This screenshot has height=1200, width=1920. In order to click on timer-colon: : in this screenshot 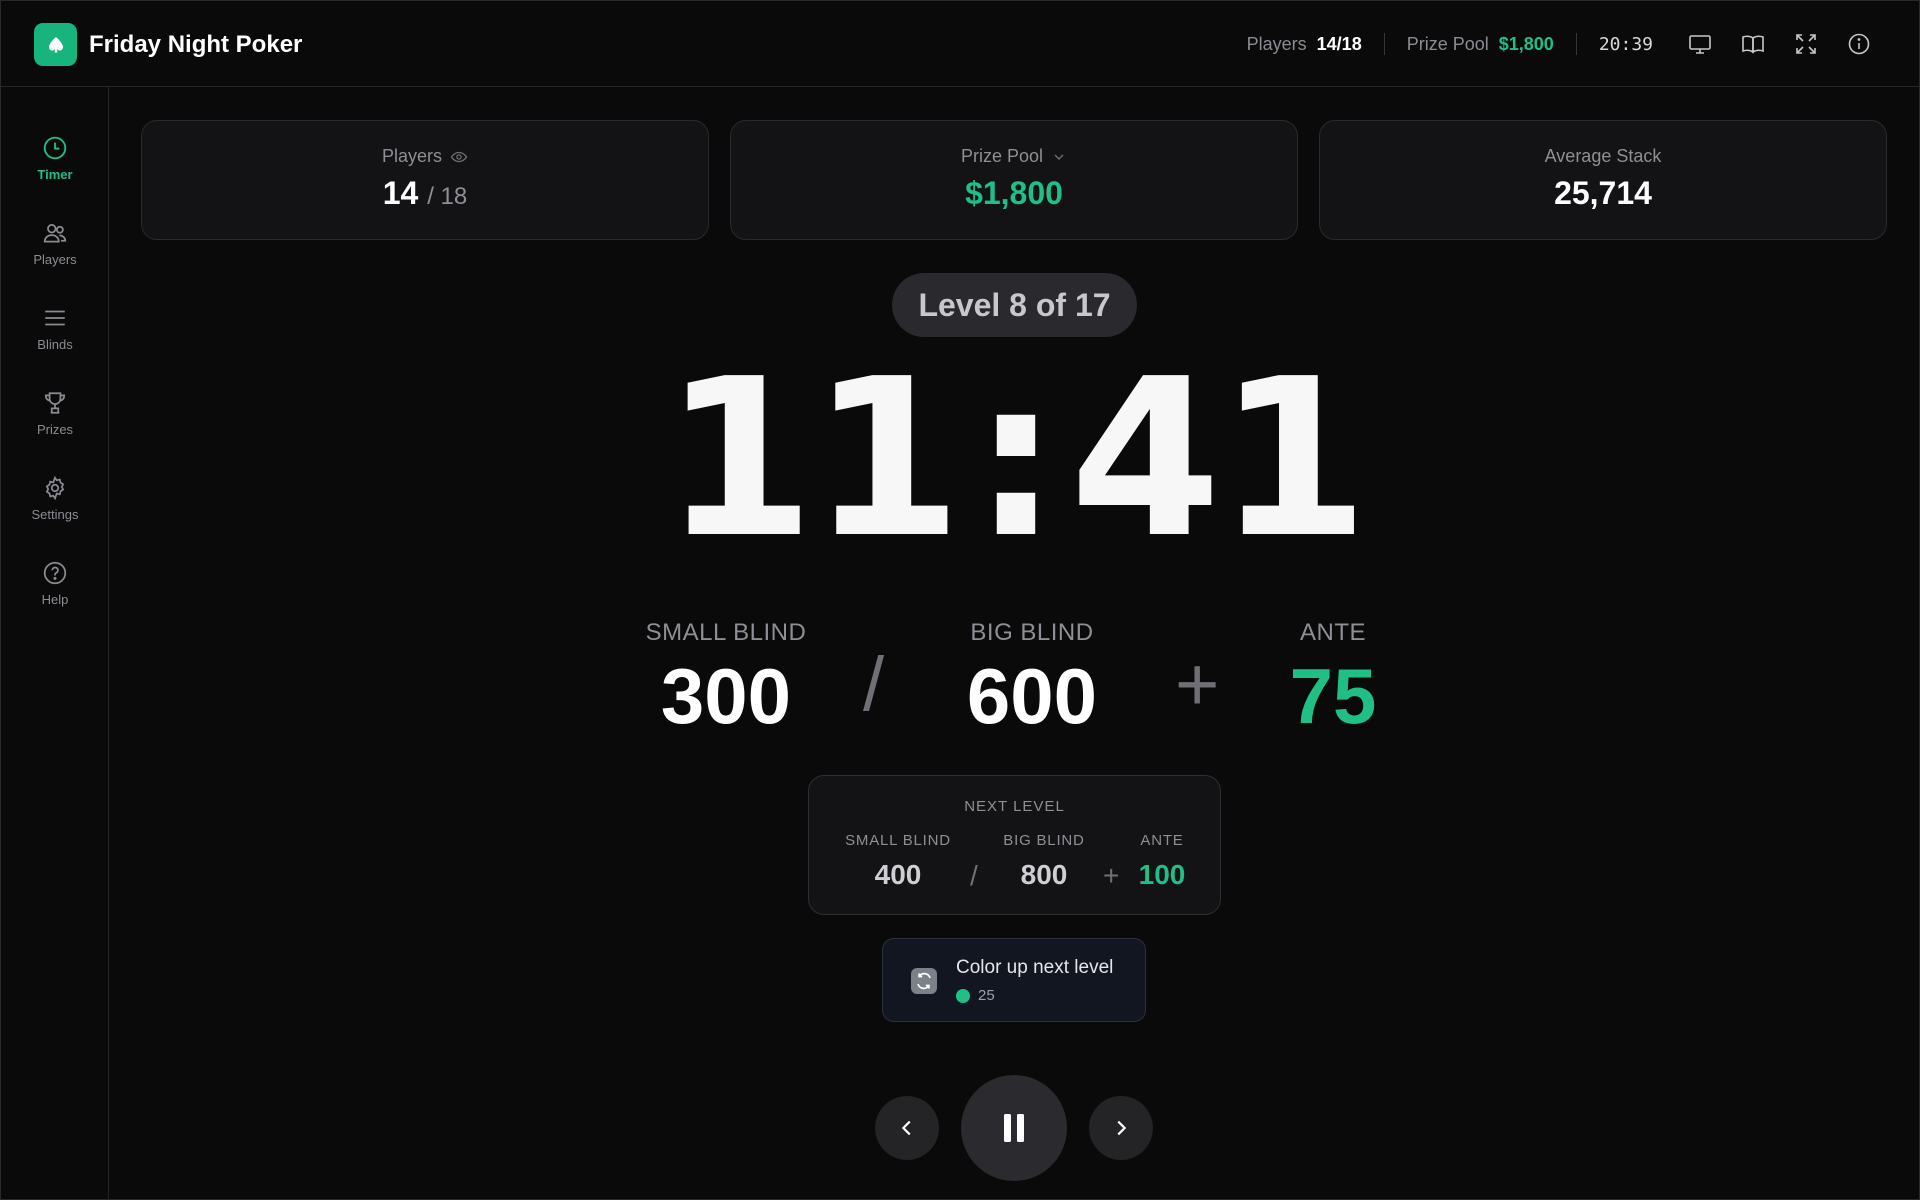, I will do `click(1015, 459)`.